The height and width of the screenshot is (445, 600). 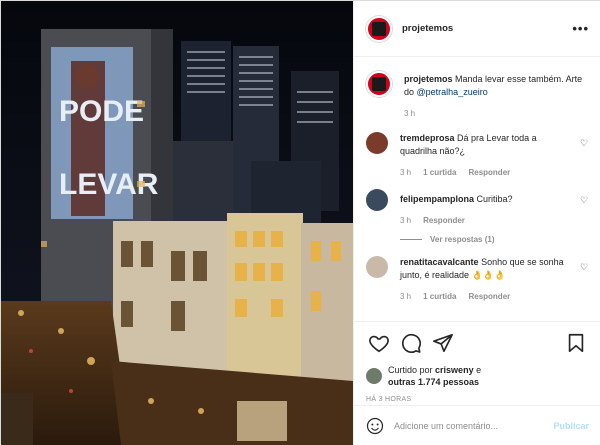 I want to click on caption-mention: @petralha_zueiro, so click(x=452, y=92).